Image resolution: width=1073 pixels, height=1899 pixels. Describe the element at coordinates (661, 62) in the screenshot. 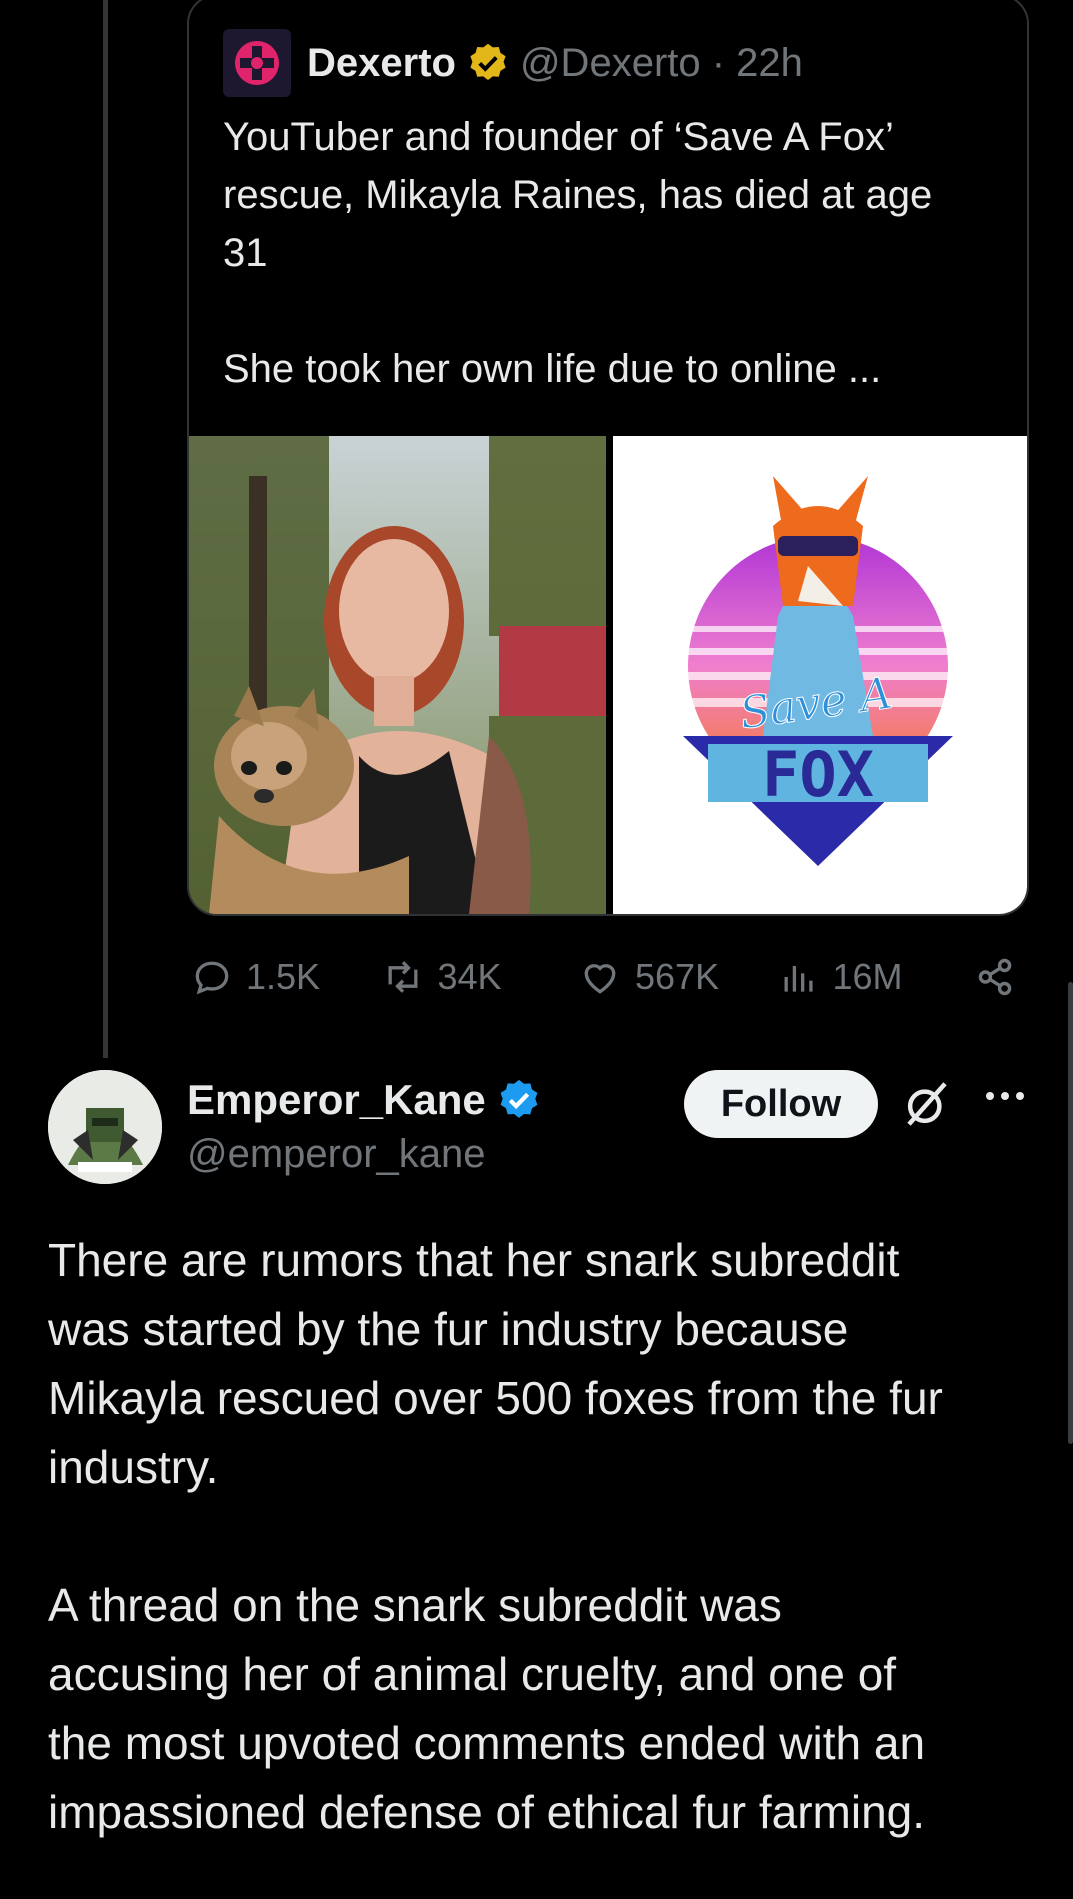

I see `quoted-handle-time: @Dexerto · 22h` at that location.